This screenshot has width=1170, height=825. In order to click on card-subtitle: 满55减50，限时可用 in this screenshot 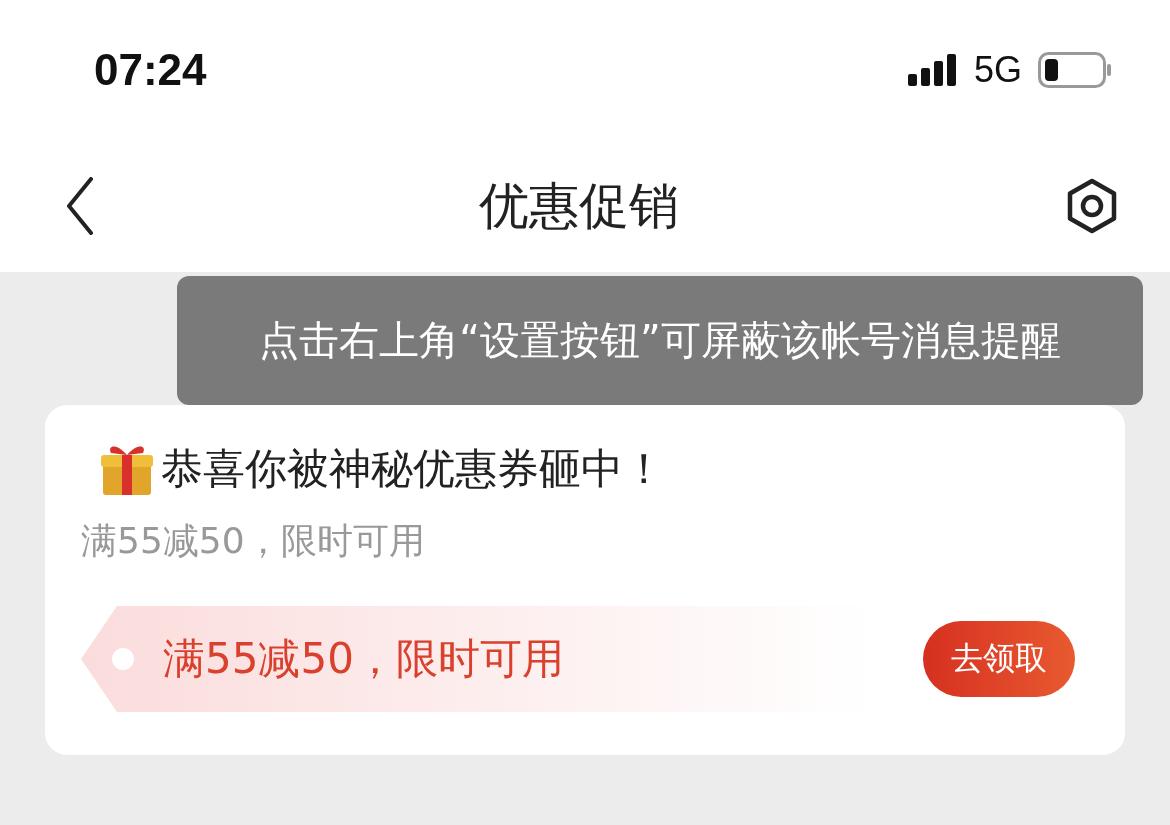, I will do `click(253, 541)`.